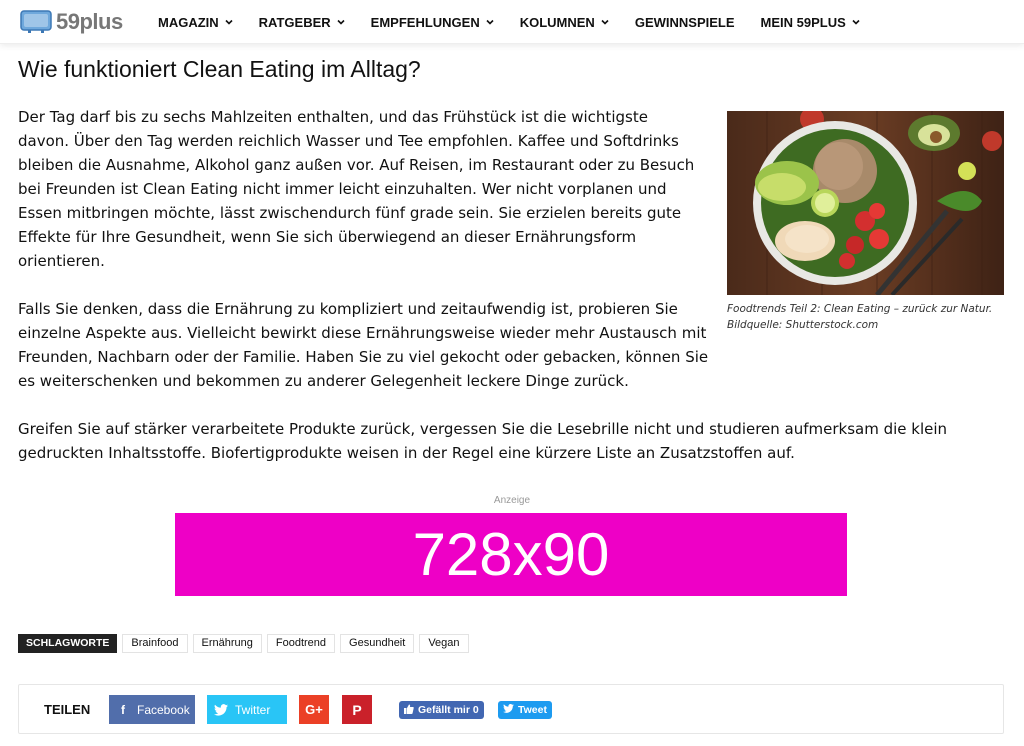  What do you see at coordinates (301, 643) in the screenshot?
I see `tag-foodtrend: Foodtrend` at bounding box center [301, 643].